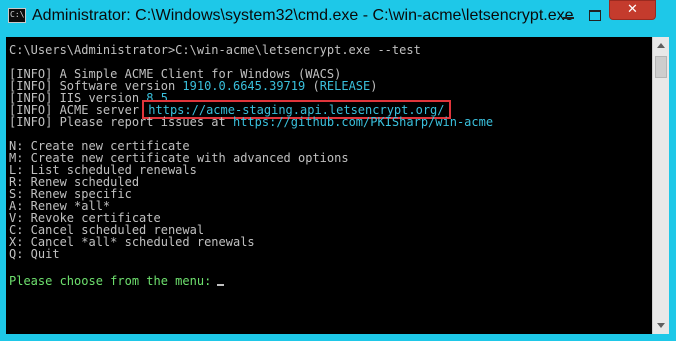 The image size is (676, 341). What do you see at coordinates (363, 122) in the screenshot?
I see `github-url: https://github.com/PKISharp/win-acme` at bounding box center [363, 122].